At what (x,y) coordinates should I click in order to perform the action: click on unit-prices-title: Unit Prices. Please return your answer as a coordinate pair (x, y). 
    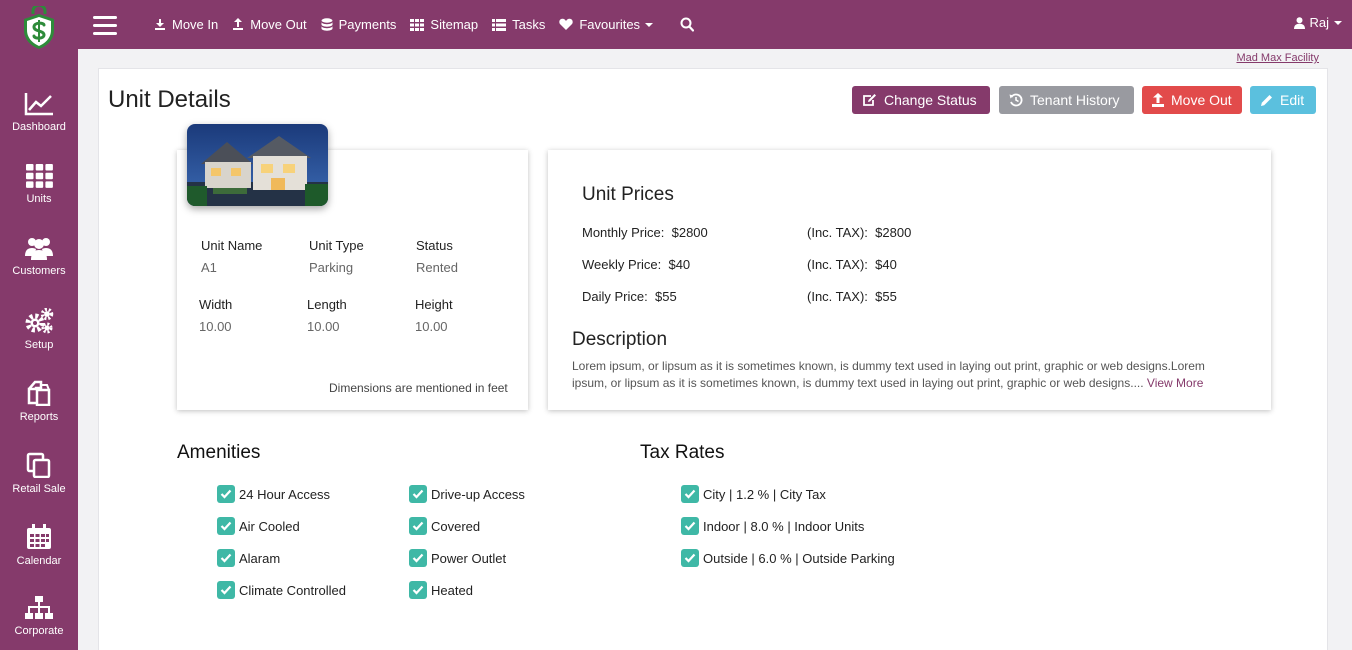
    Looking at the image, I should click on (628, 194).